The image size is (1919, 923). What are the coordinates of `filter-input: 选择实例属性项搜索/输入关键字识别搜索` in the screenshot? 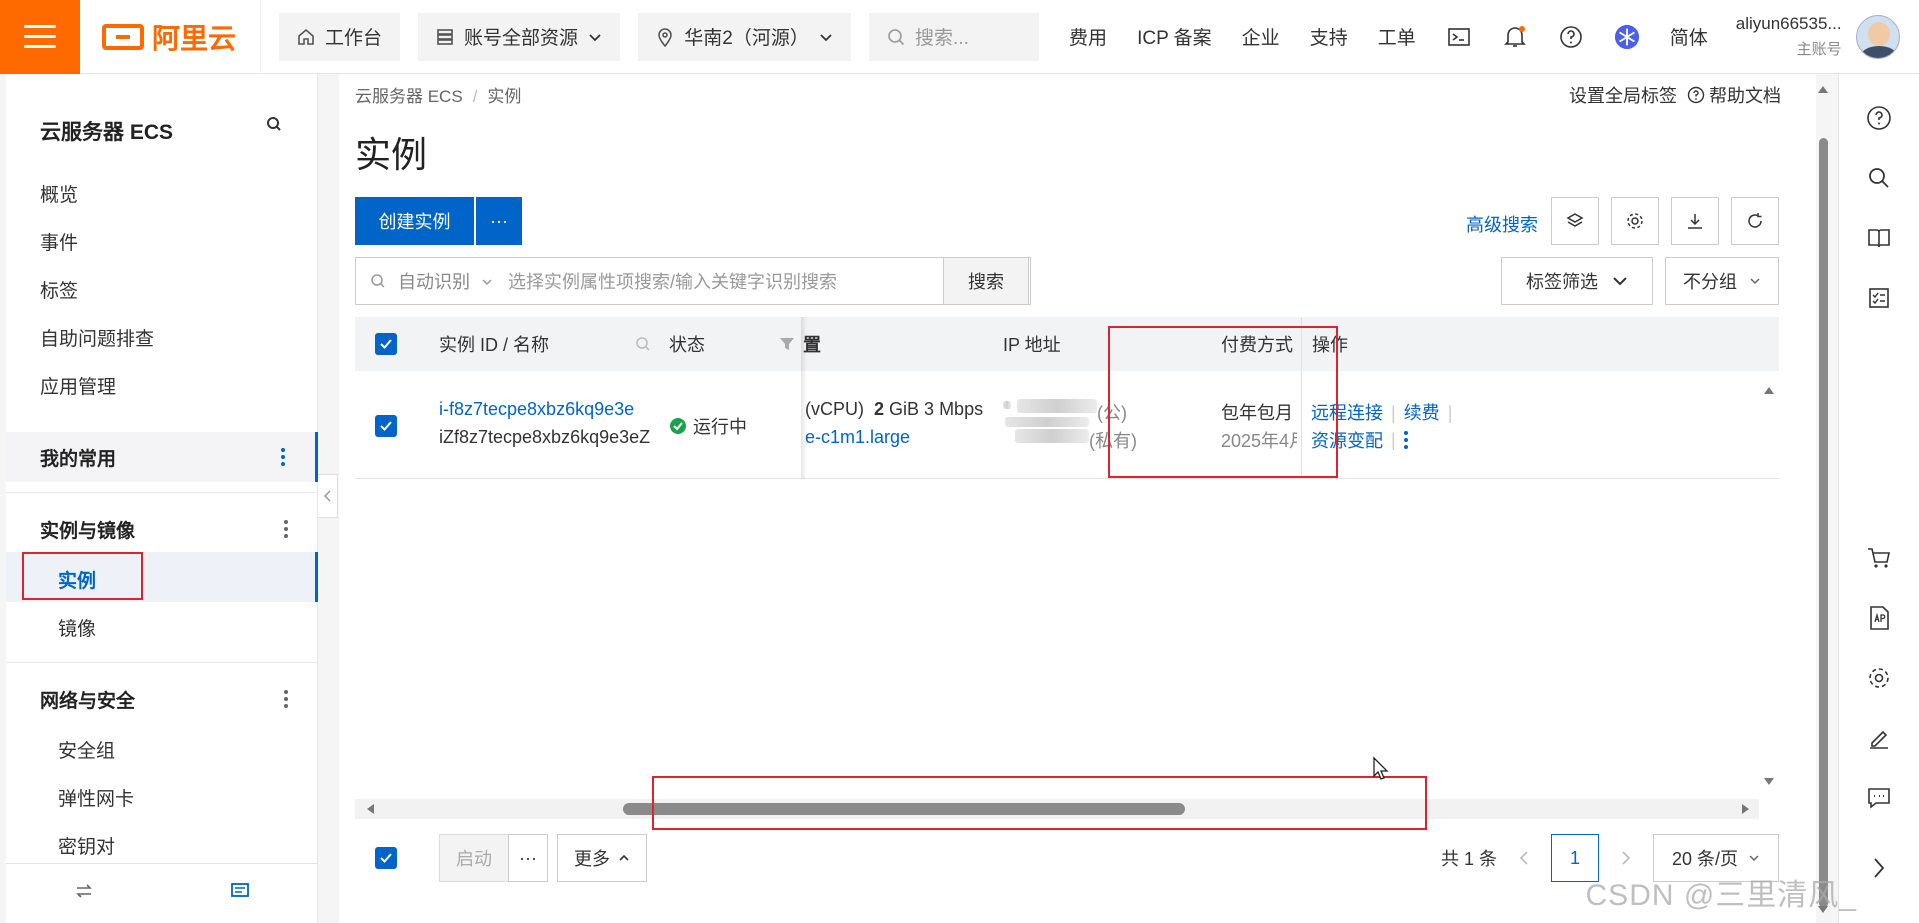 It's located at (672, 281).